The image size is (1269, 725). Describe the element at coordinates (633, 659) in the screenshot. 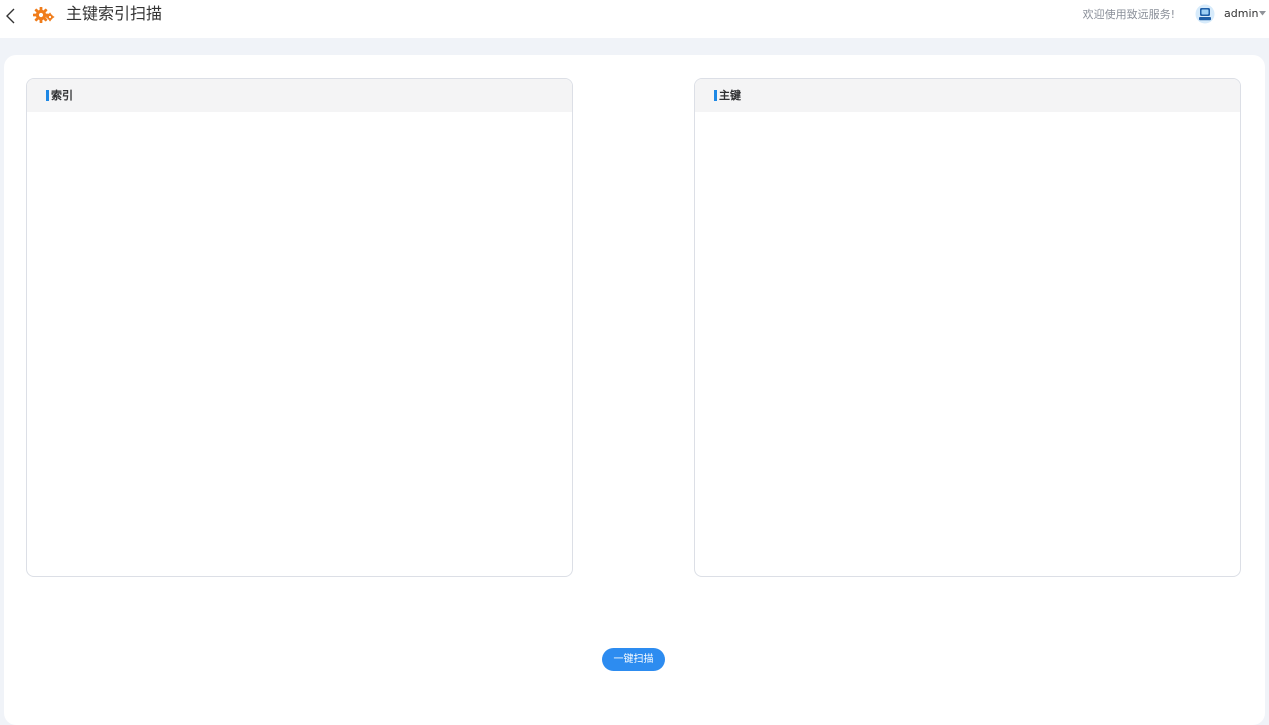

I see `one-click-scan-button: 一键扫描` at that location.